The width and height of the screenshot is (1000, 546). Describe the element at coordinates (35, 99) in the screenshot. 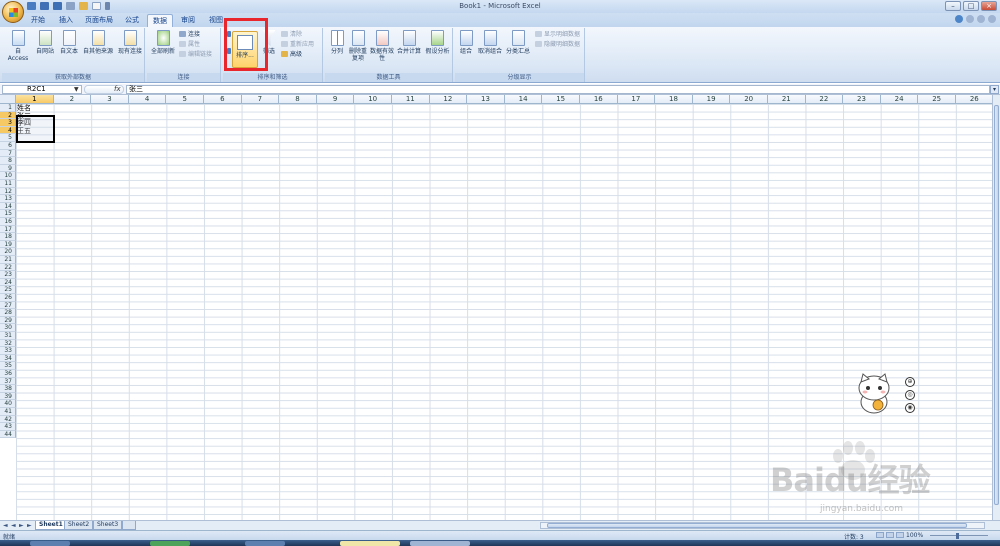

I see `column-header: 1` at that location.